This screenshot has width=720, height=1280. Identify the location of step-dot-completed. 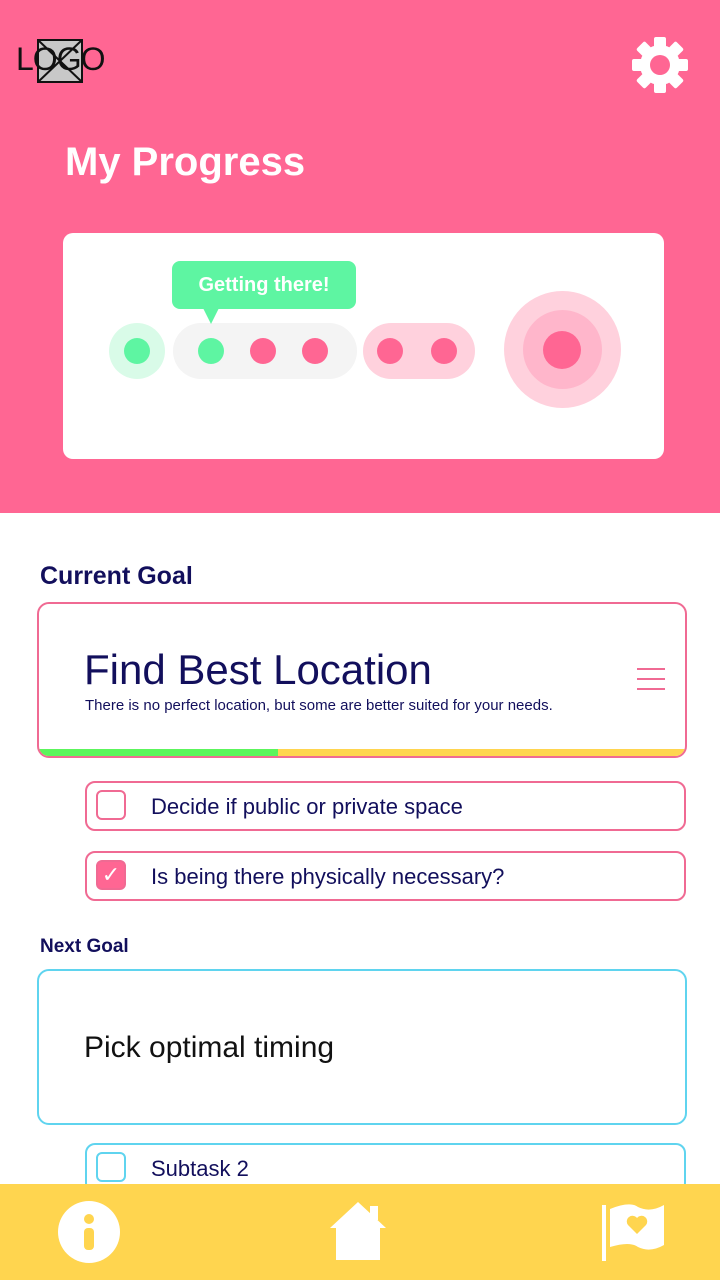
(137, 351).